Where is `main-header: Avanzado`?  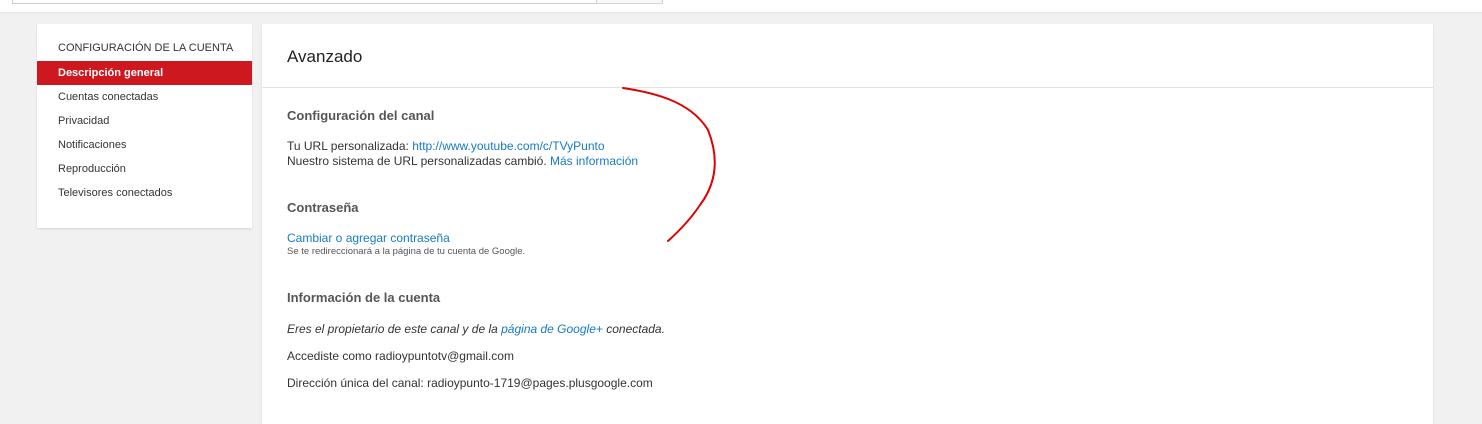 main-header: Avanzado is located at coordinates (847, 56).